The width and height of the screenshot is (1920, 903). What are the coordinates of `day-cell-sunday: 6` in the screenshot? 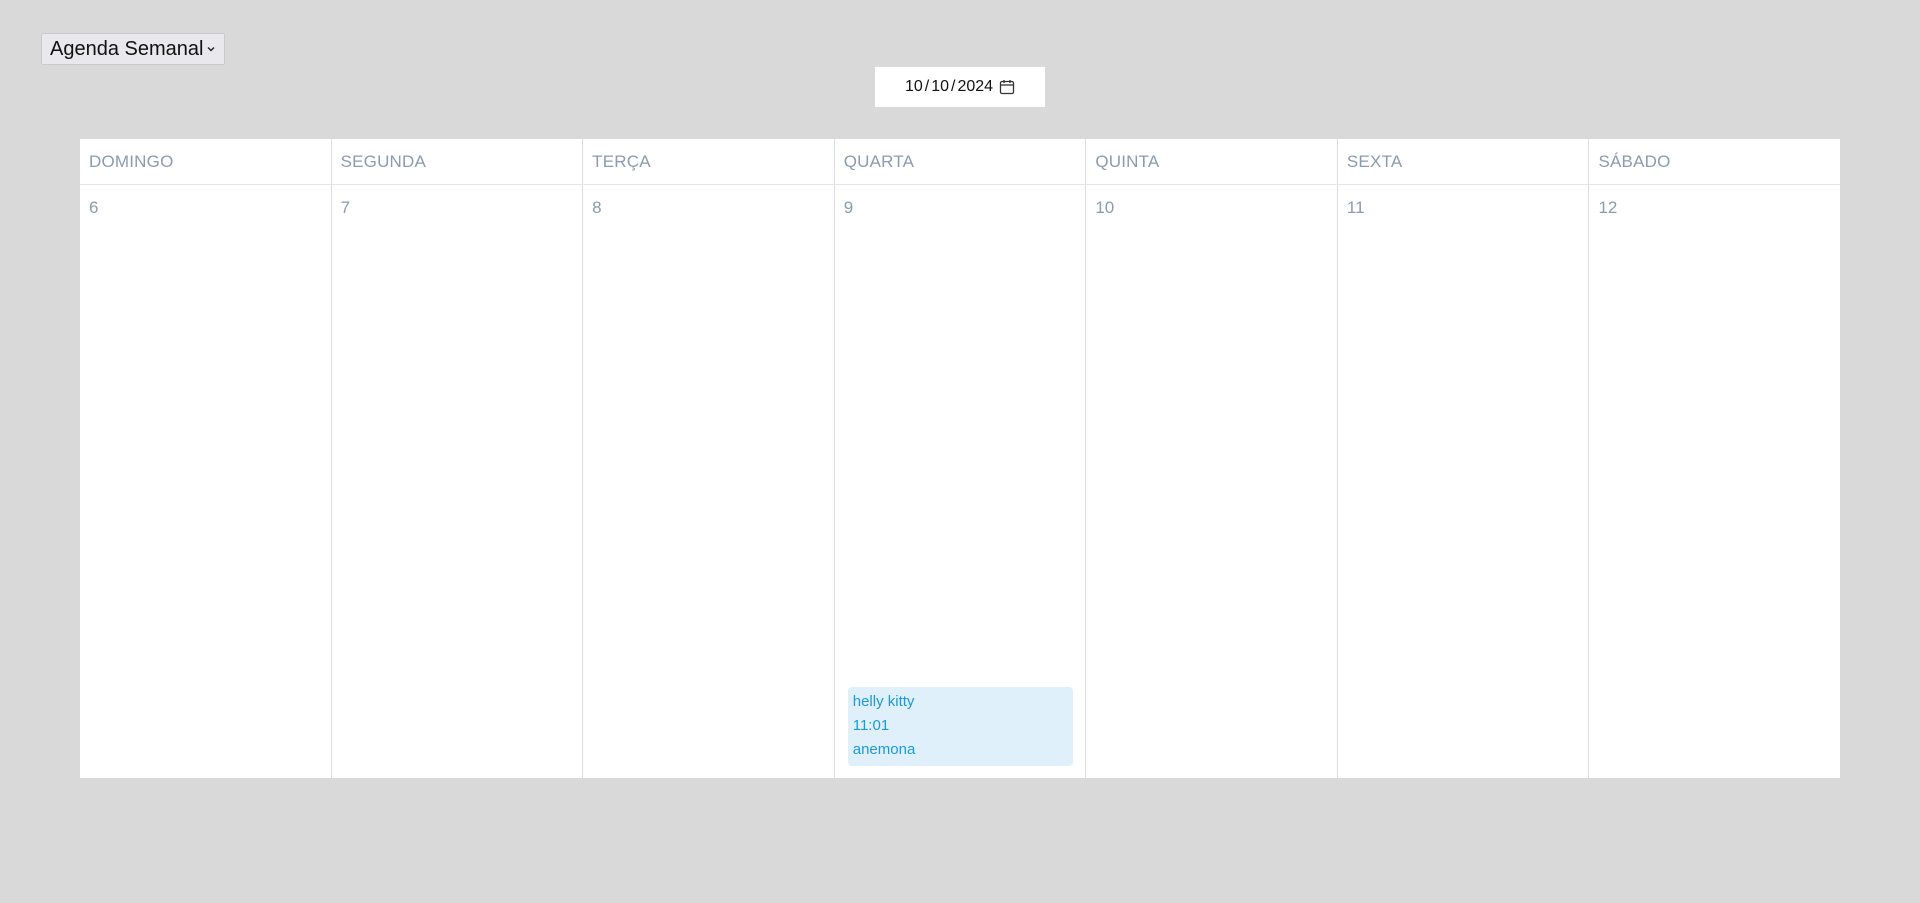 It's located at (206, 481).